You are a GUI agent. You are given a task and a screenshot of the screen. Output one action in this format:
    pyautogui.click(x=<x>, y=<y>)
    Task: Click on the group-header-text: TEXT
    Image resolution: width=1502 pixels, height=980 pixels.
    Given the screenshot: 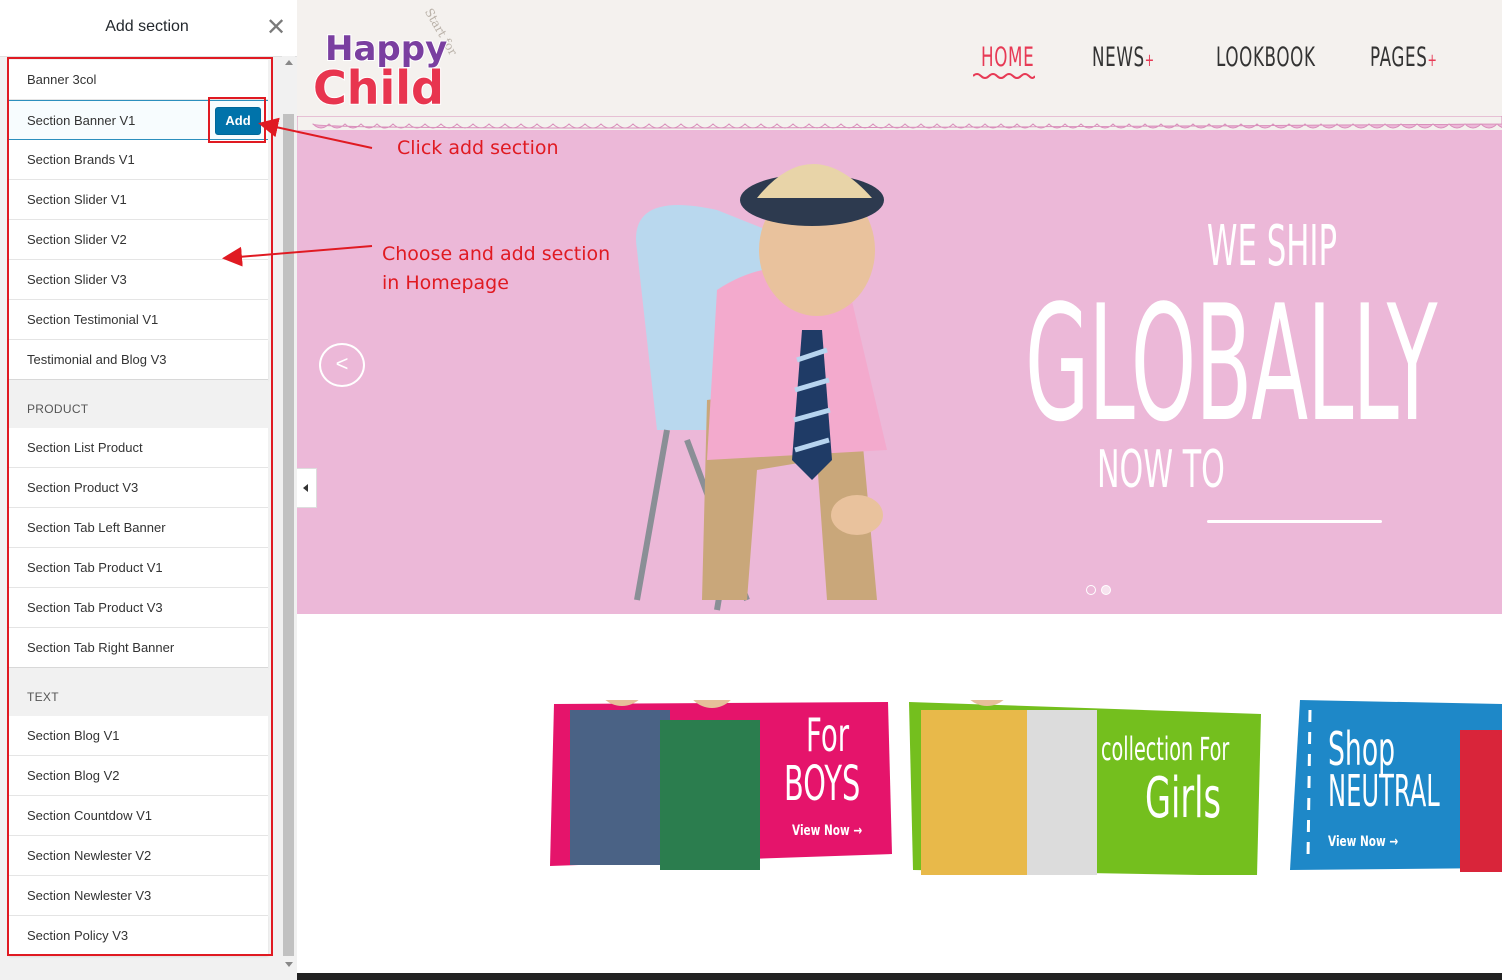 What is the action you would take?
    pyautogui.click(x=138, y=692)
    